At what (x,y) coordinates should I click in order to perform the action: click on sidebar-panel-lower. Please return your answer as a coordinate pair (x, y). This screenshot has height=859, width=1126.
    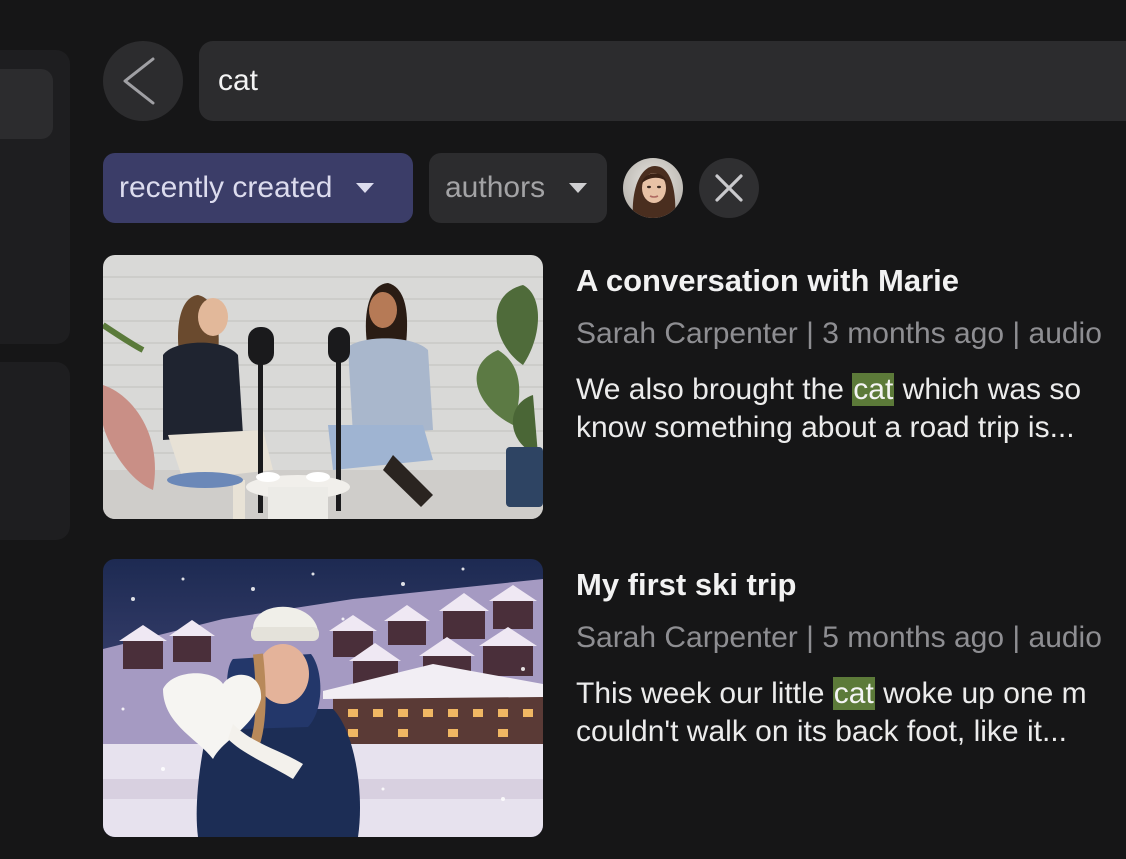
    Looking at the image, I should click on (35, 451).